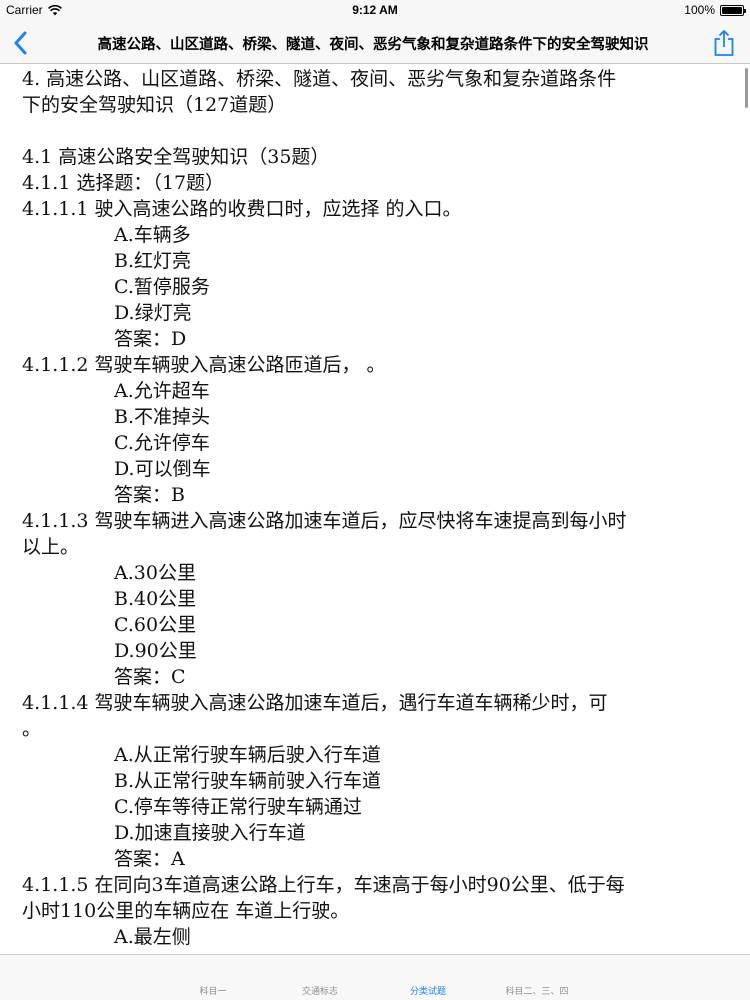 The height and width of the screenshot is (1000, 750). What do you see at coordinates (162, 469) in the screenshot?
I see `option-text: D.可以倒车` at bounding box center [162, 469].